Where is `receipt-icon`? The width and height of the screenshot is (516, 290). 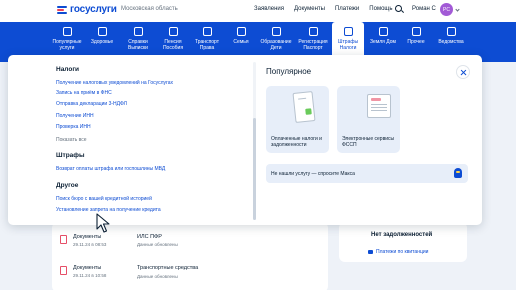
receipt-icon is located at coordinates (370, 252).